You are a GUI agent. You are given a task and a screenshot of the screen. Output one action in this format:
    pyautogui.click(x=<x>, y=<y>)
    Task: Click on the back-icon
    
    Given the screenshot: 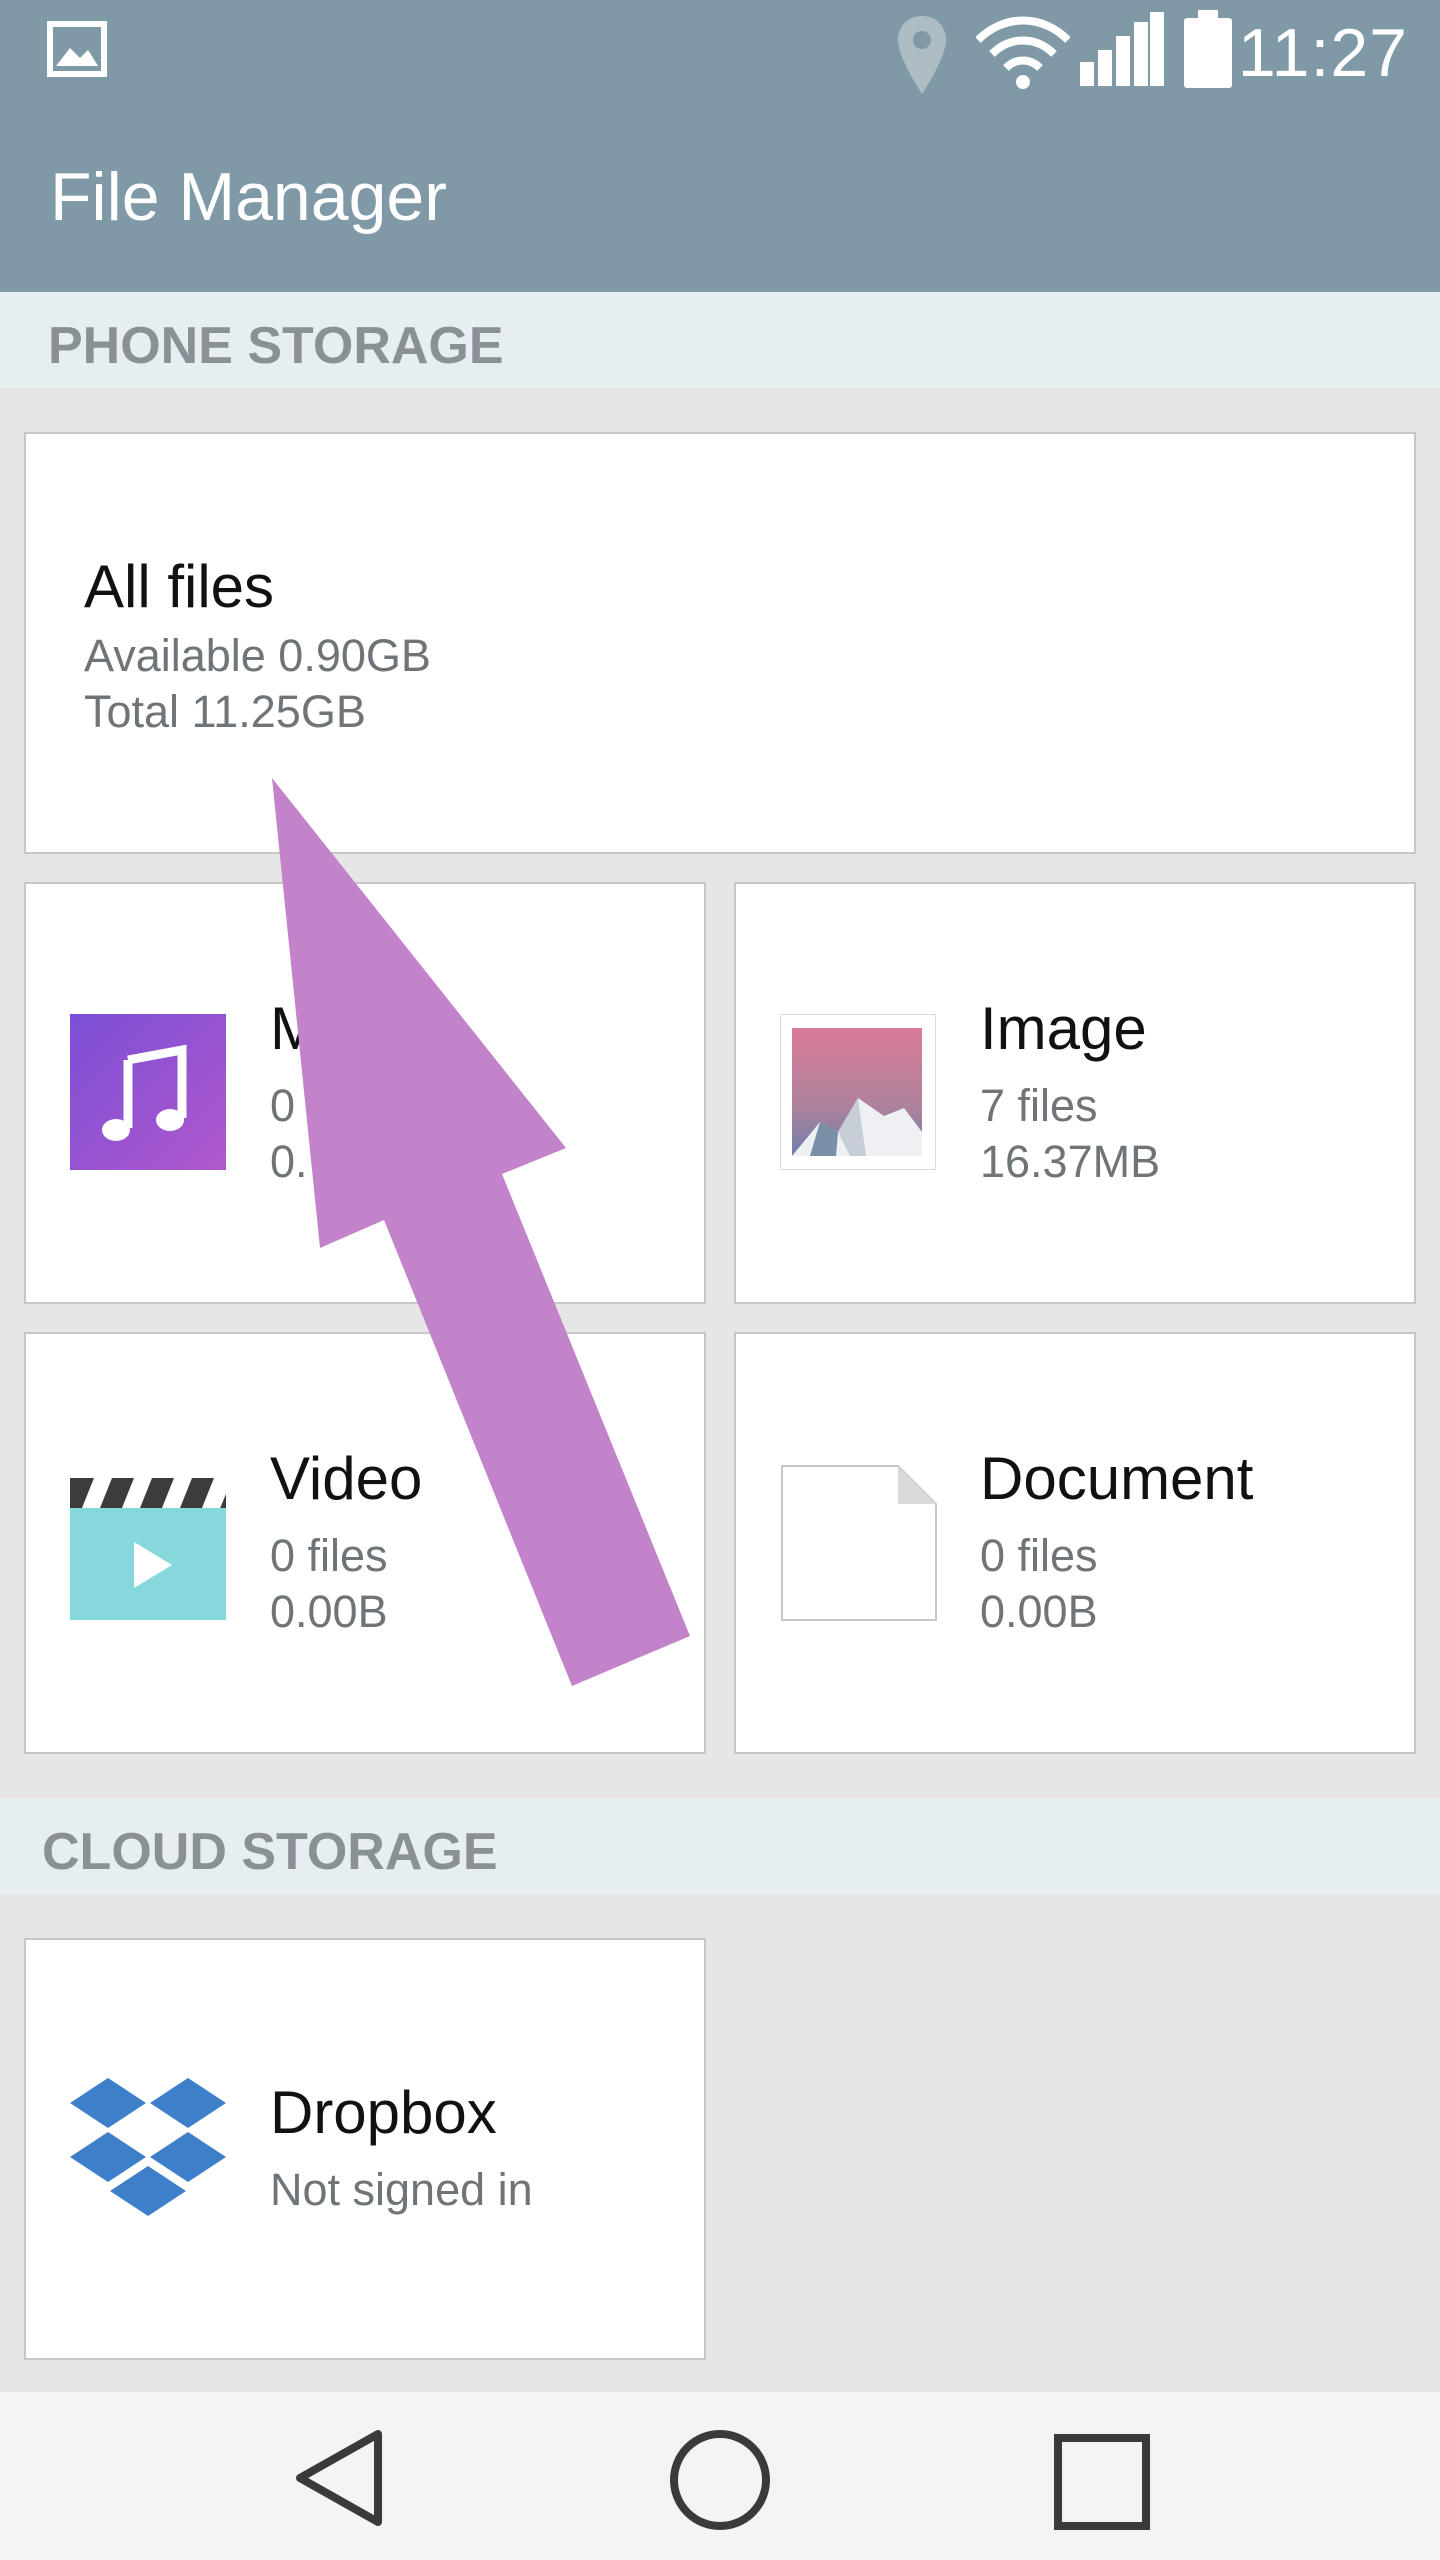 What is the action you would take?
    pyautogui.click(x=340, y=2478)
    